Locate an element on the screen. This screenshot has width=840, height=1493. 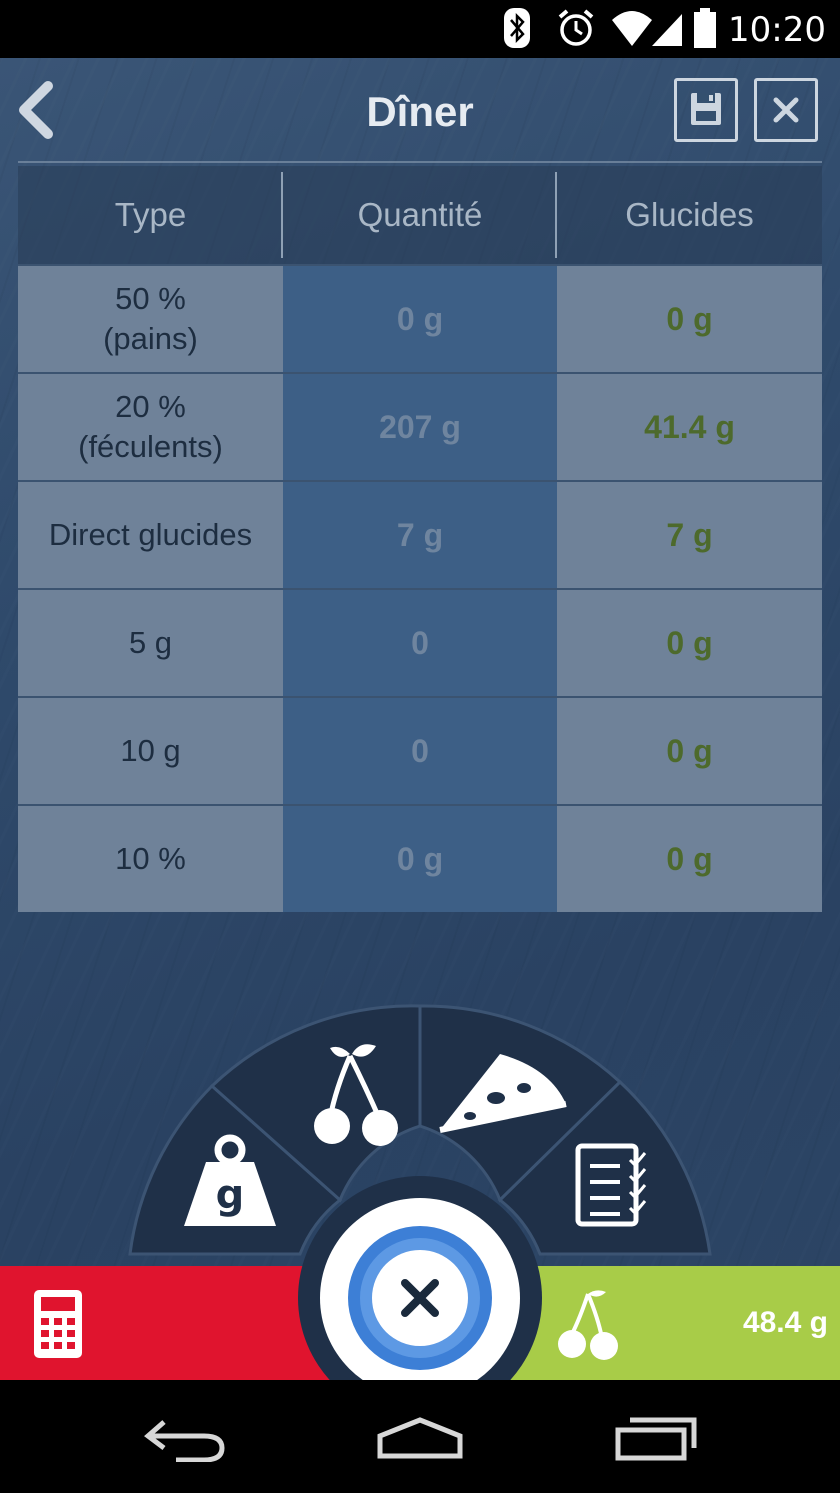
svg-text: g is located at coordinates (230, 1195).